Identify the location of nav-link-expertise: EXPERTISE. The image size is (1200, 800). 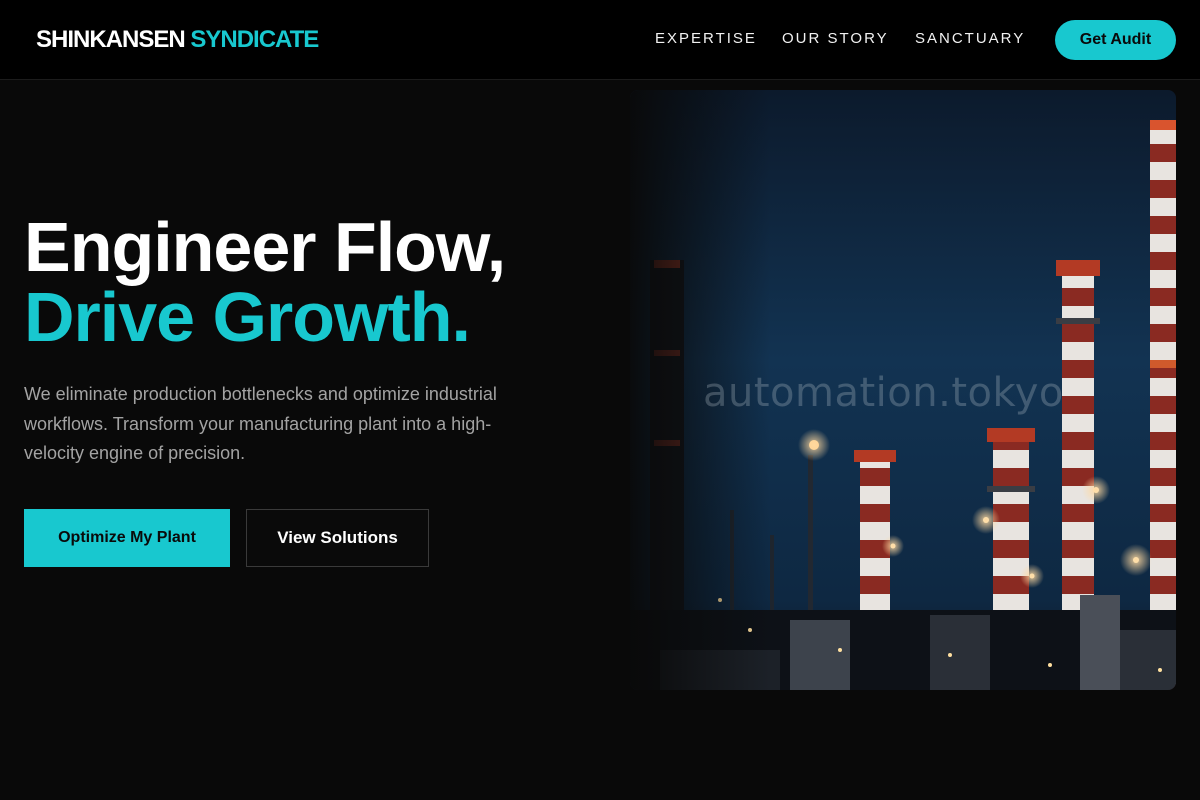
(706, 39).